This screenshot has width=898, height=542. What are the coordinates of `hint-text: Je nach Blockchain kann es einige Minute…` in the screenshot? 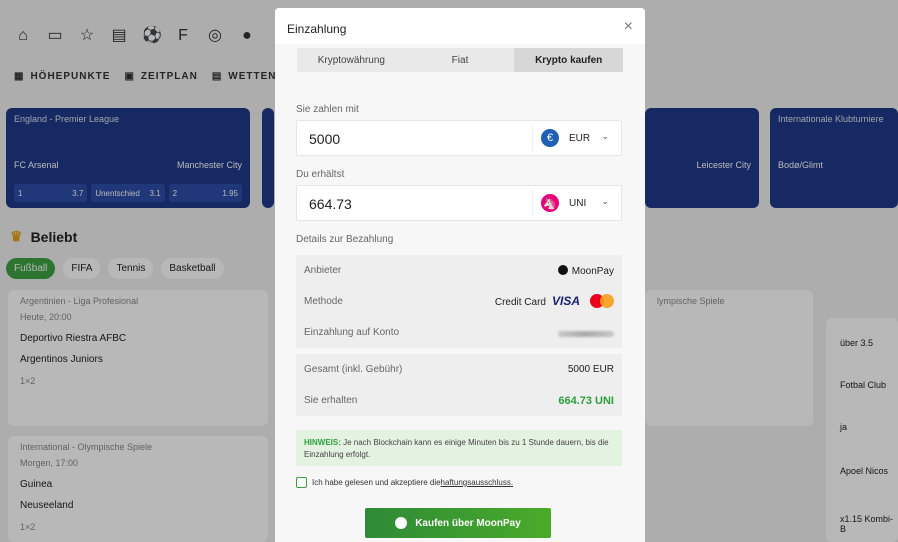 It's located at (456, 448).